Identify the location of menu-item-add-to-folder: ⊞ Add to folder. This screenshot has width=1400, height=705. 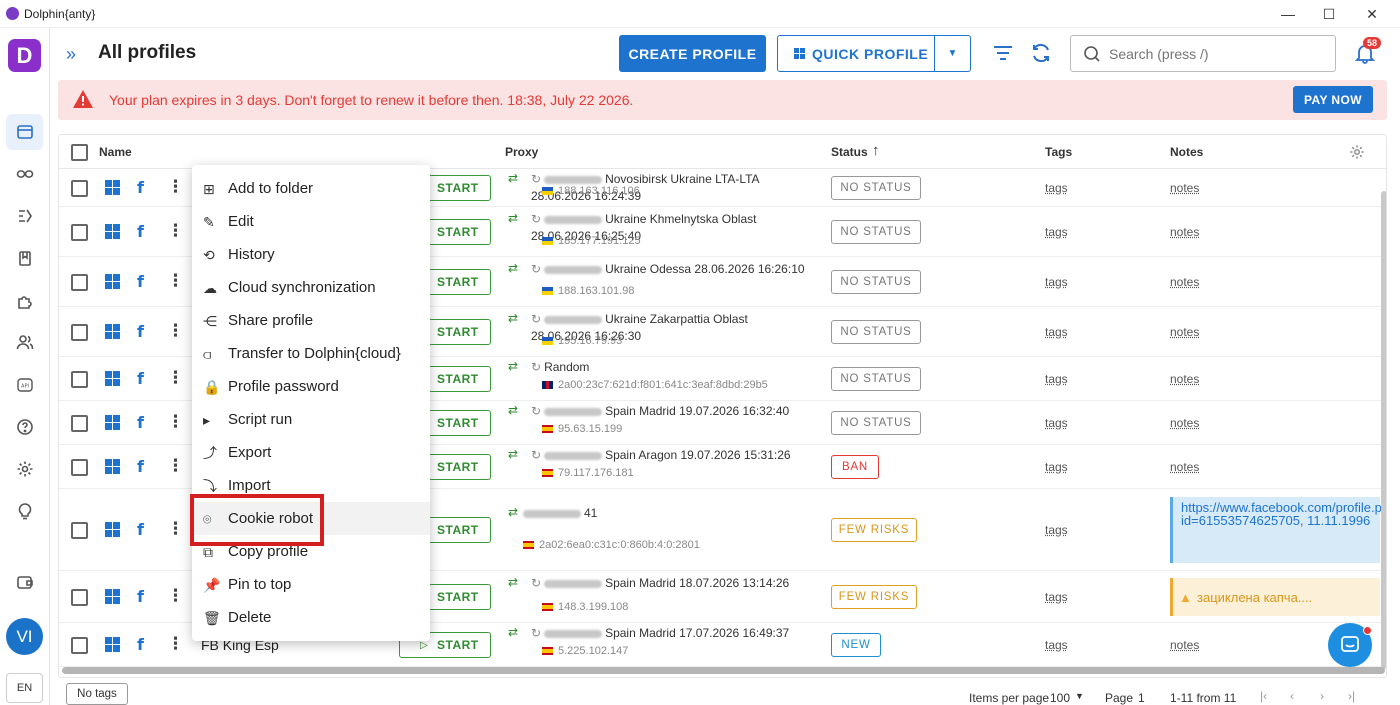
(311, 188).